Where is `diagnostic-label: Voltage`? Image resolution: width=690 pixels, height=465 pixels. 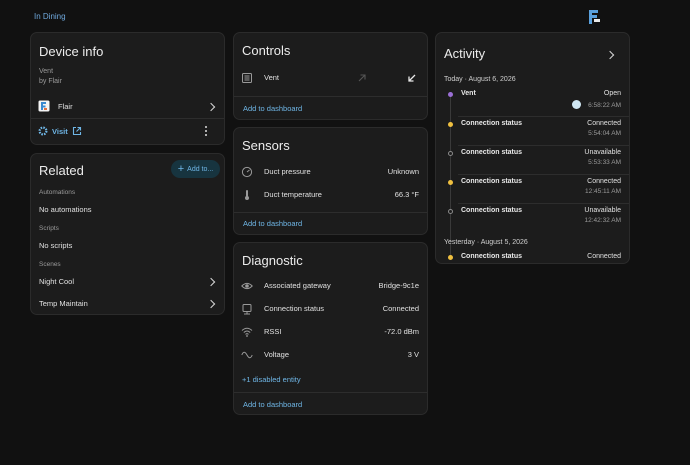
diagnostic-label: Voltage is located at coordinates (277, 354).